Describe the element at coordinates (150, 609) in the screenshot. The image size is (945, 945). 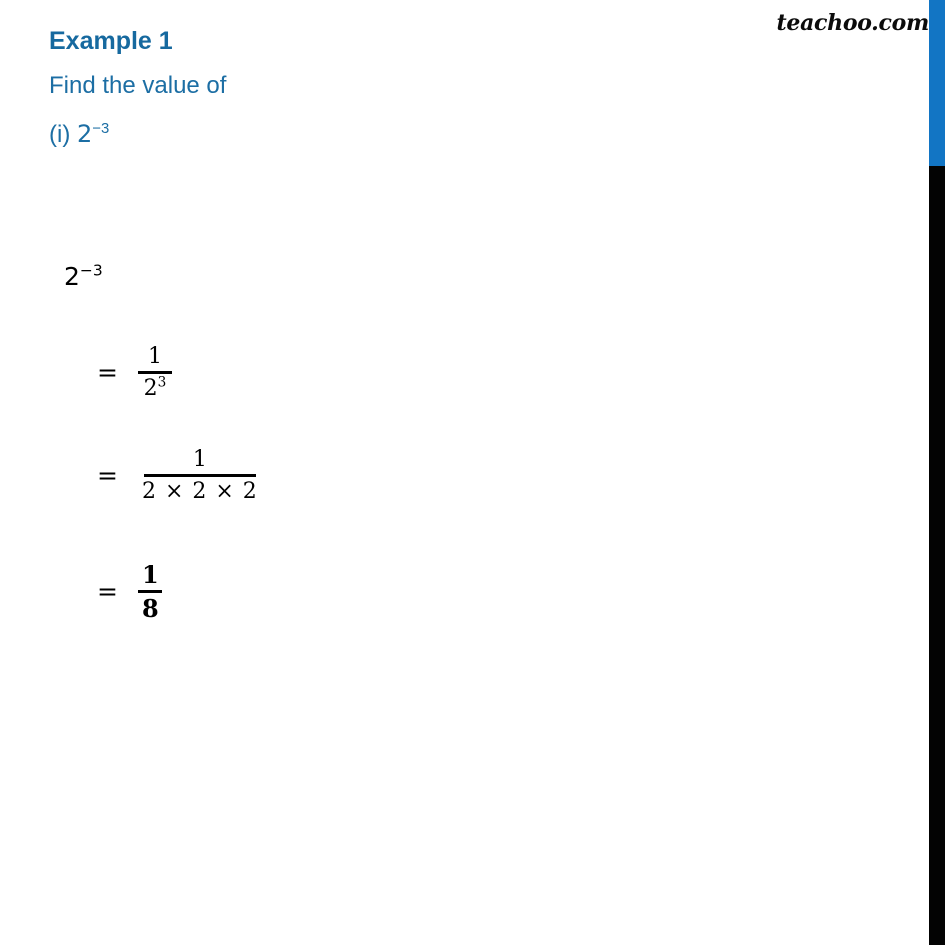
I see `fraction-denominator: 8` at that location.